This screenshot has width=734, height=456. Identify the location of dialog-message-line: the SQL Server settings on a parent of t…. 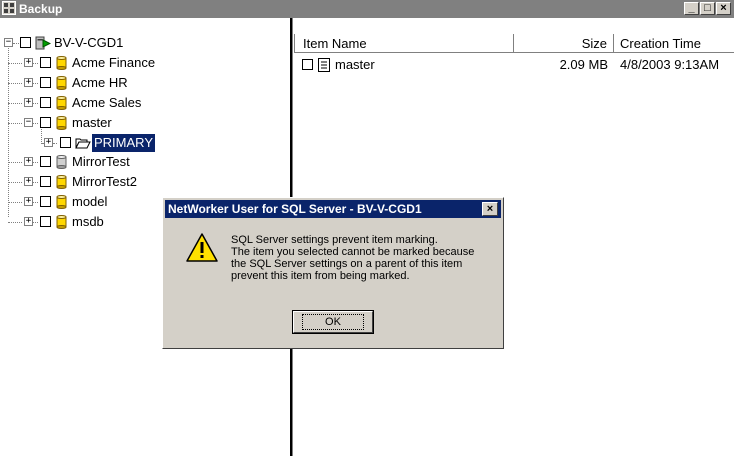
(347, 264).